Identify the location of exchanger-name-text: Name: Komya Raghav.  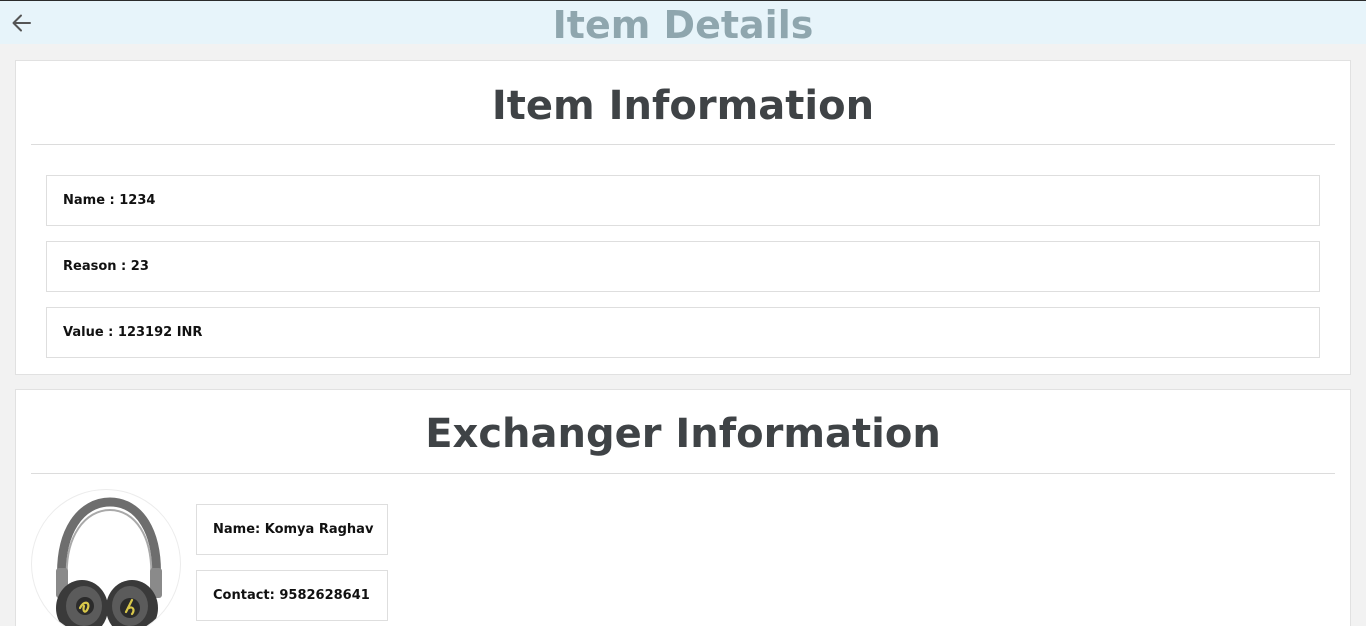
(293, 529).